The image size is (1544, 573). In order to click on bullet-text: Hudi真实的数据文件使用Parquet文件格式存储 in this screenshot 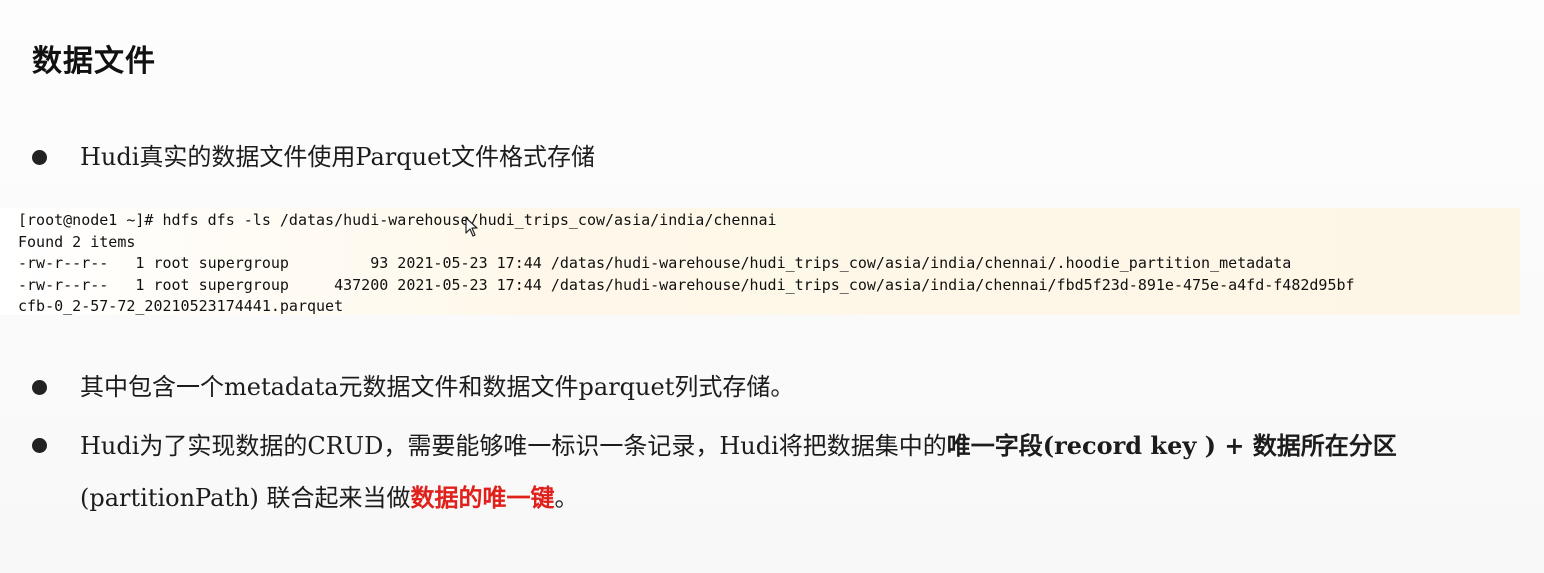, I will do `click(337, 157)`.